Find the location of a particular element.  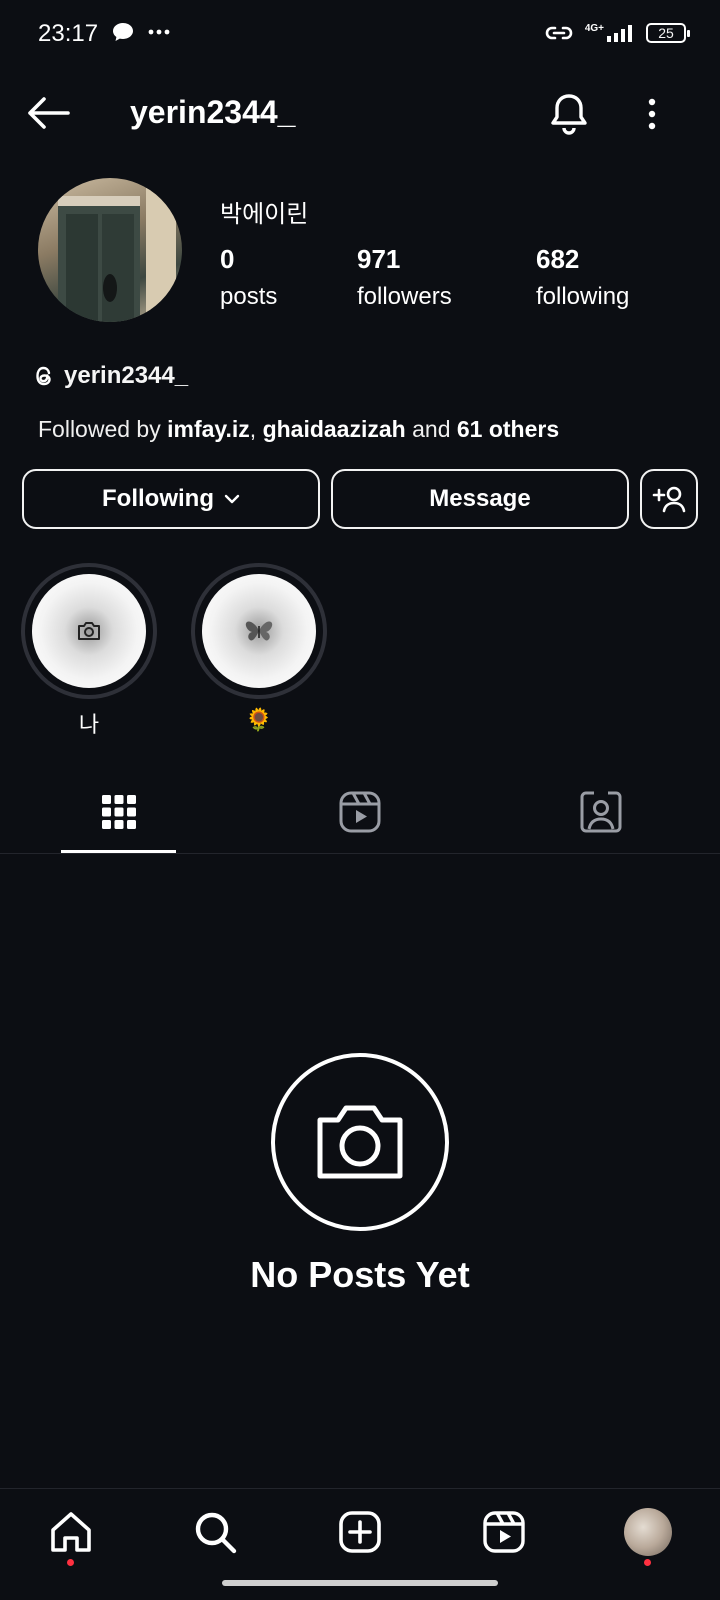

threads-icon is located at coordinates (44, 376).